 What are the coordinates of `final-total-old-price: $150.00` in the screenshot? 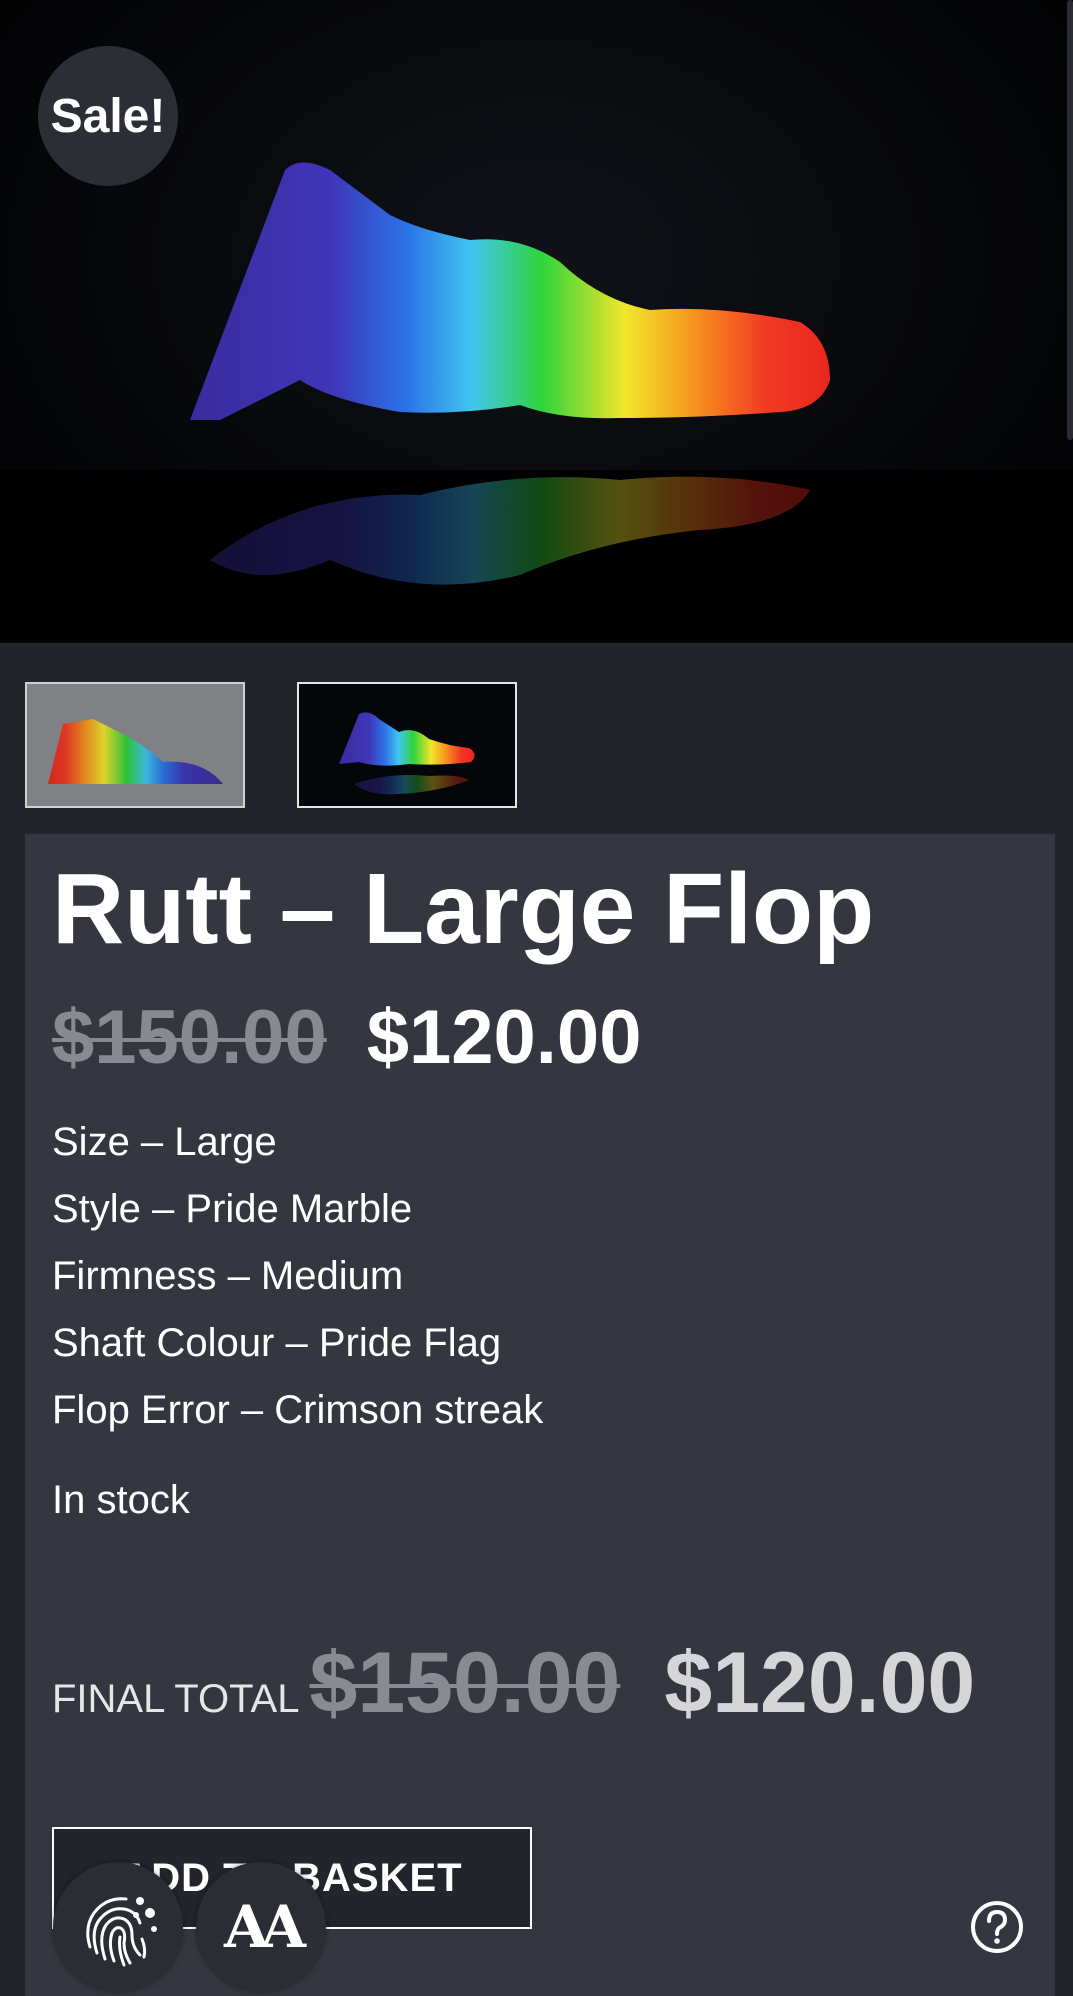 It's located at (465, 1683).